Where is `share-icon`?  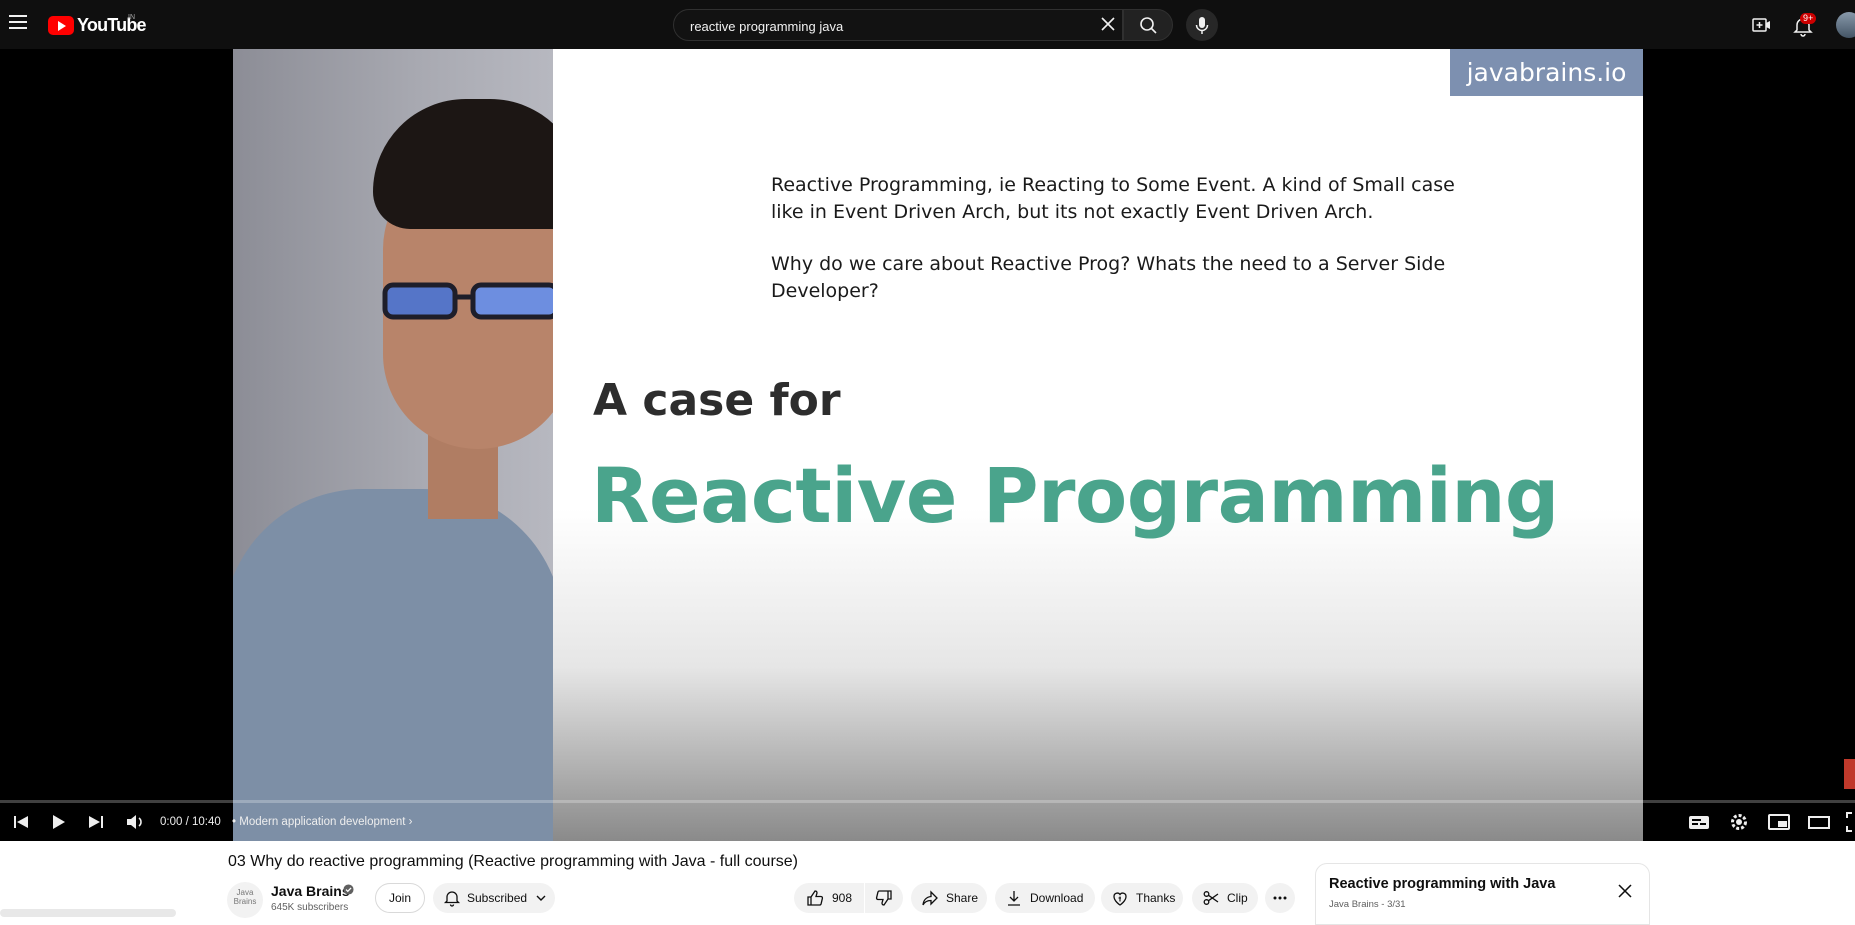 share-icon is located at coordinates (930, 898).